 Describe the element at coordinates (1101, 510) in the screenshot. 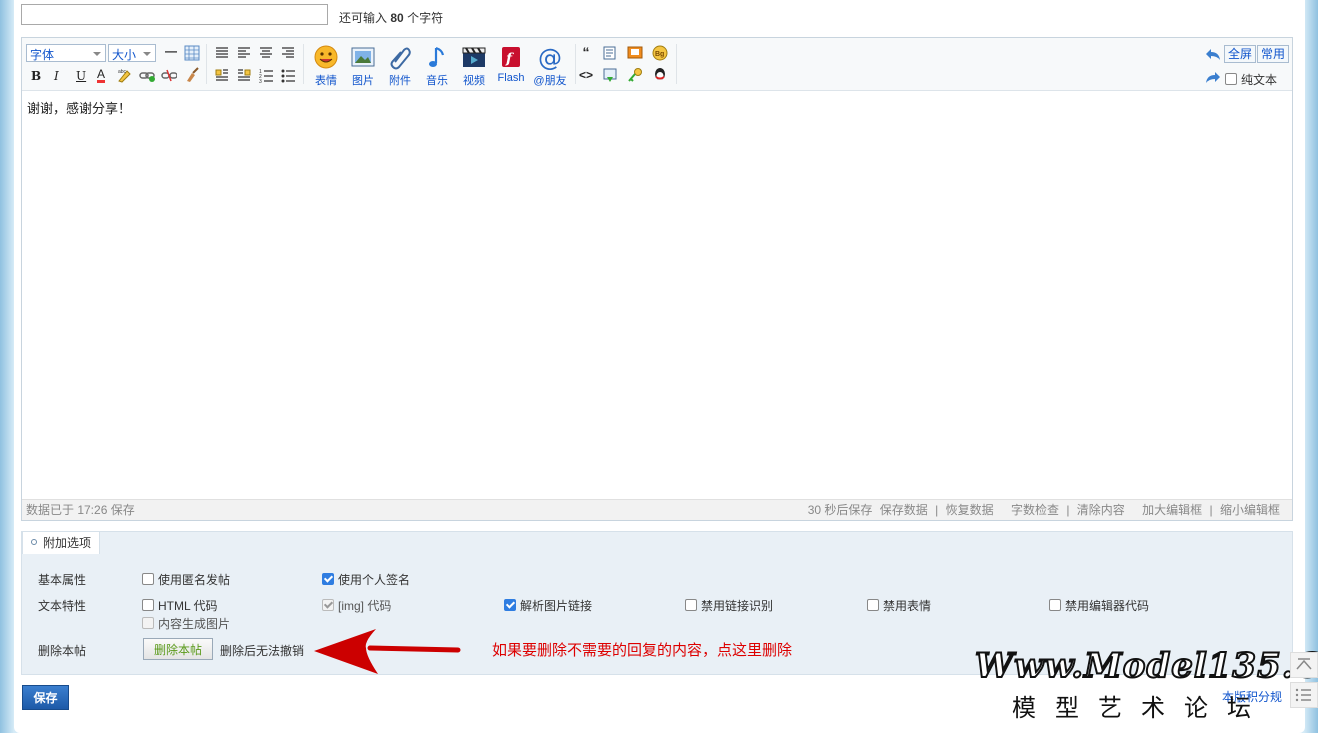

I see `clear-content-link: 清除内容` at that location.